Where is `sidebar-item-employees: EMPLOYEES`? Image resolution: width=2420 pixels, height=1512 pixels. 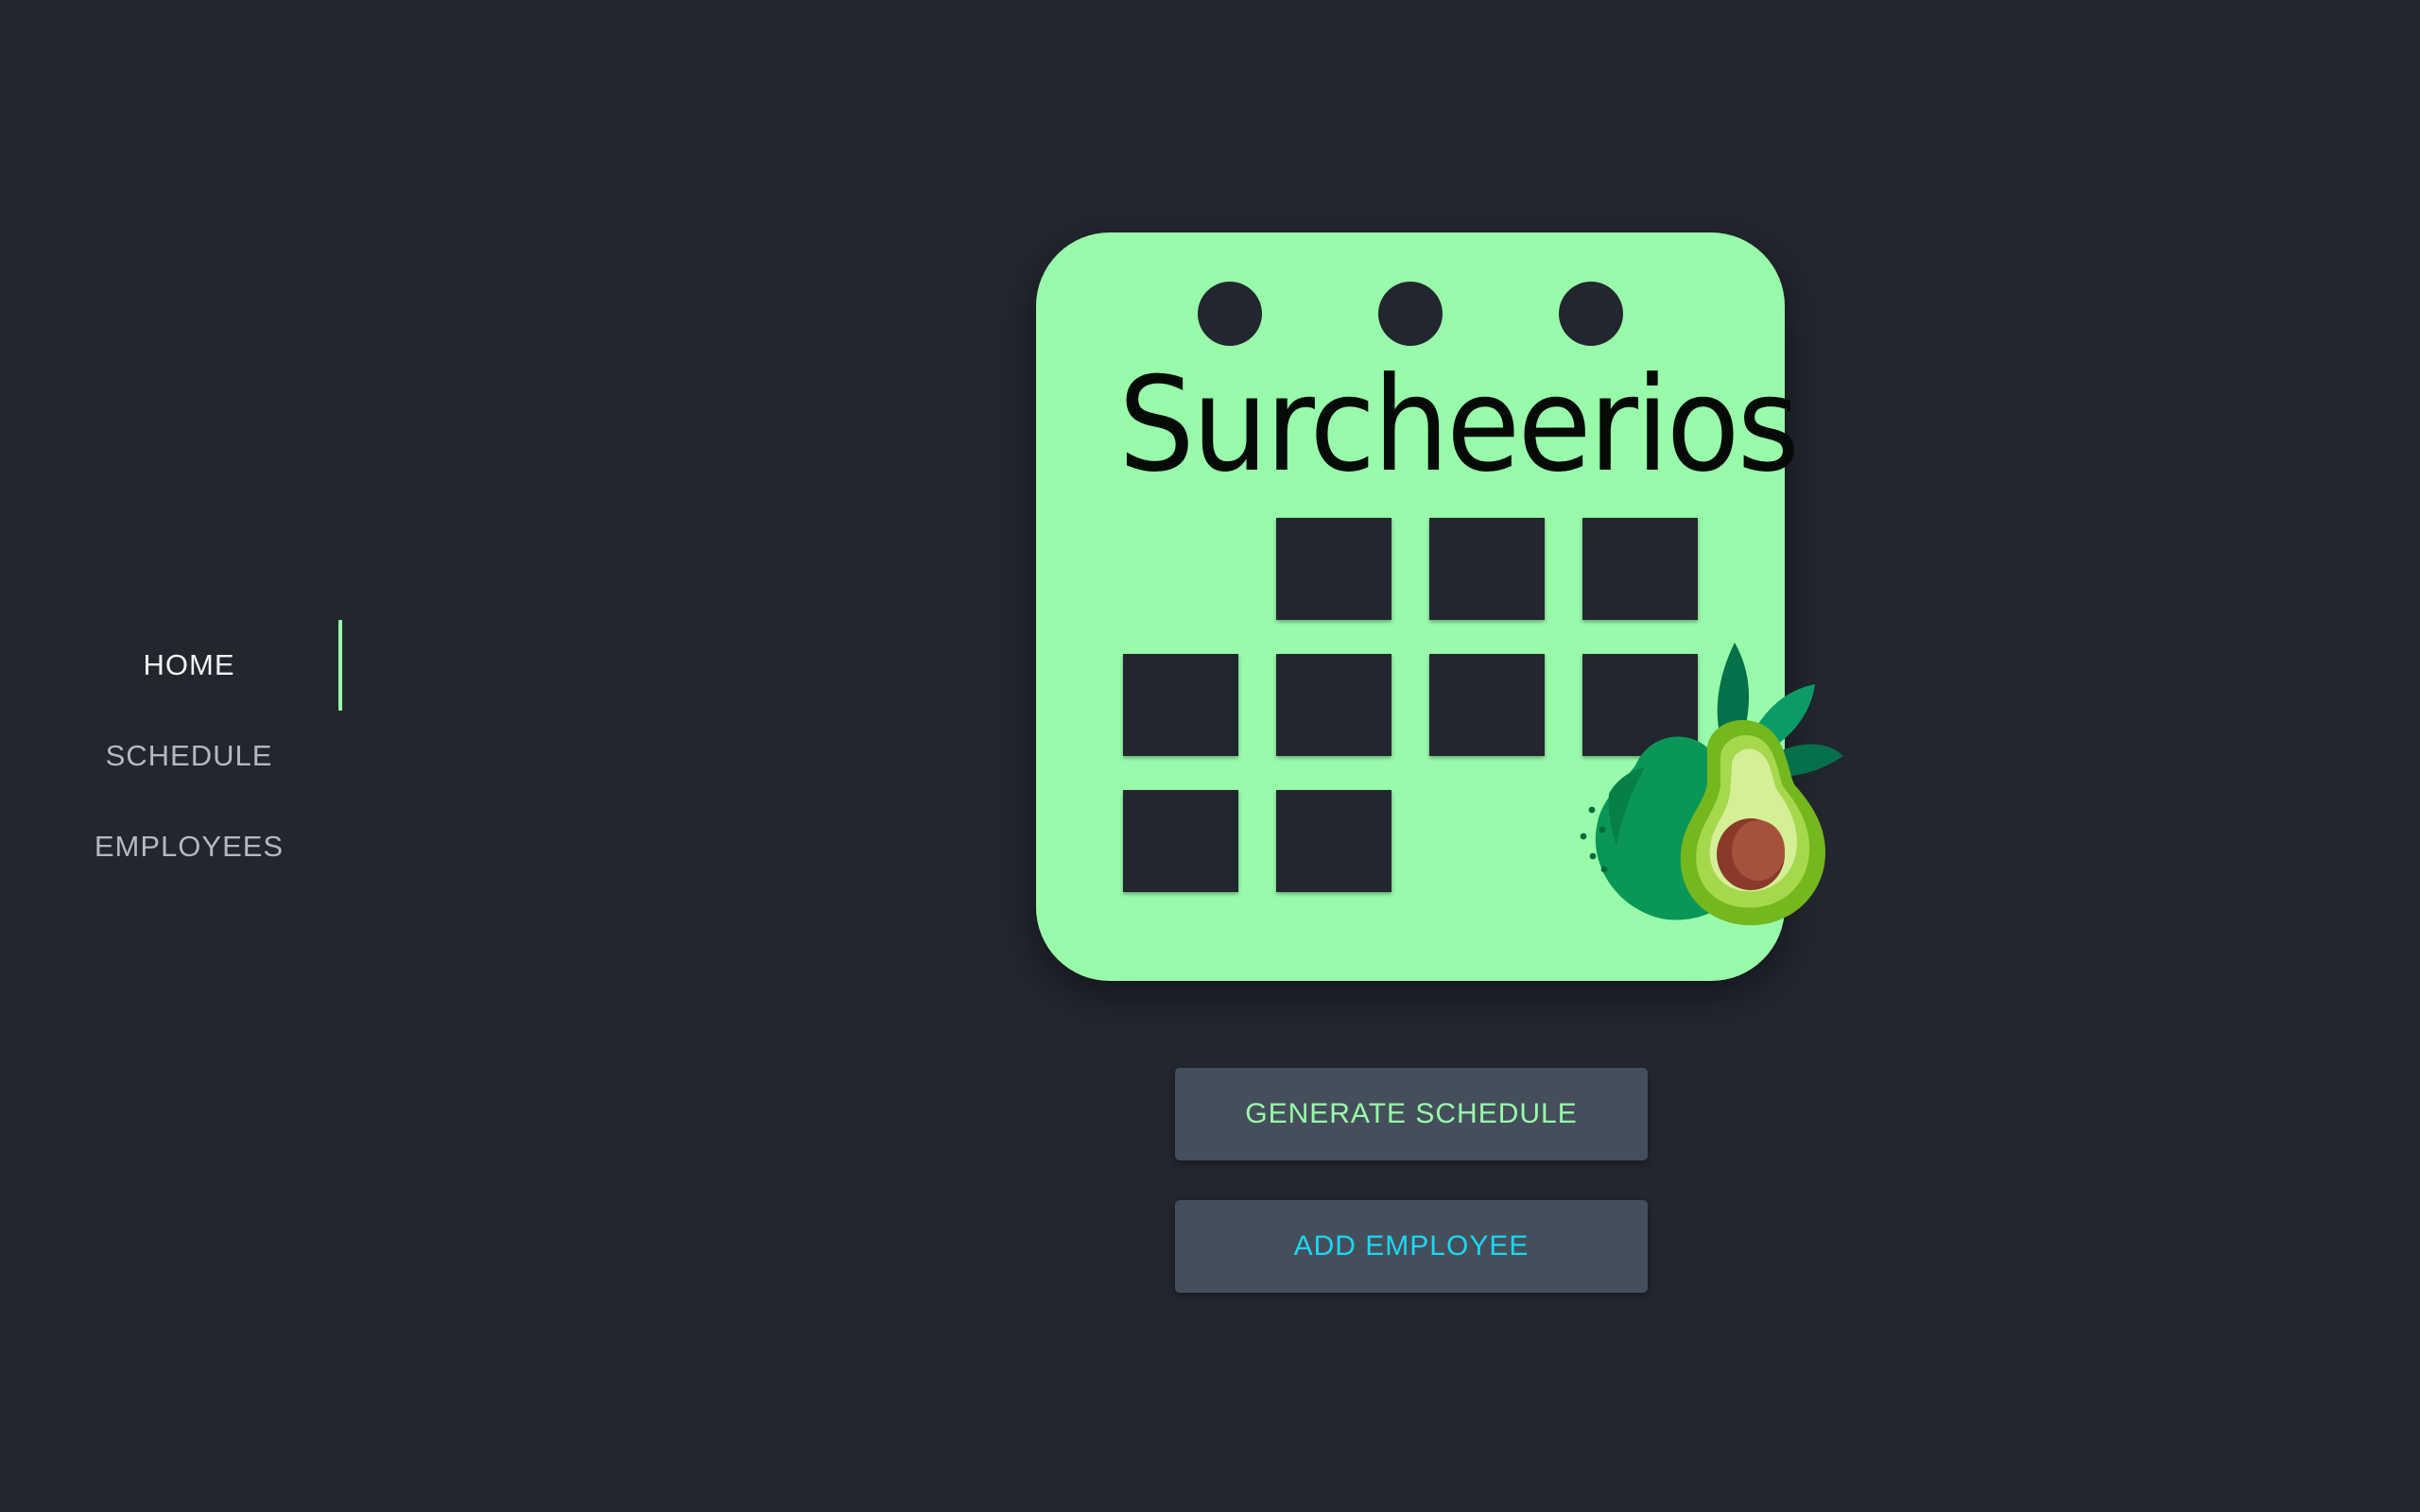
sidebar-item-employees: EMPLOYEES is located at coordinates (189, 846).